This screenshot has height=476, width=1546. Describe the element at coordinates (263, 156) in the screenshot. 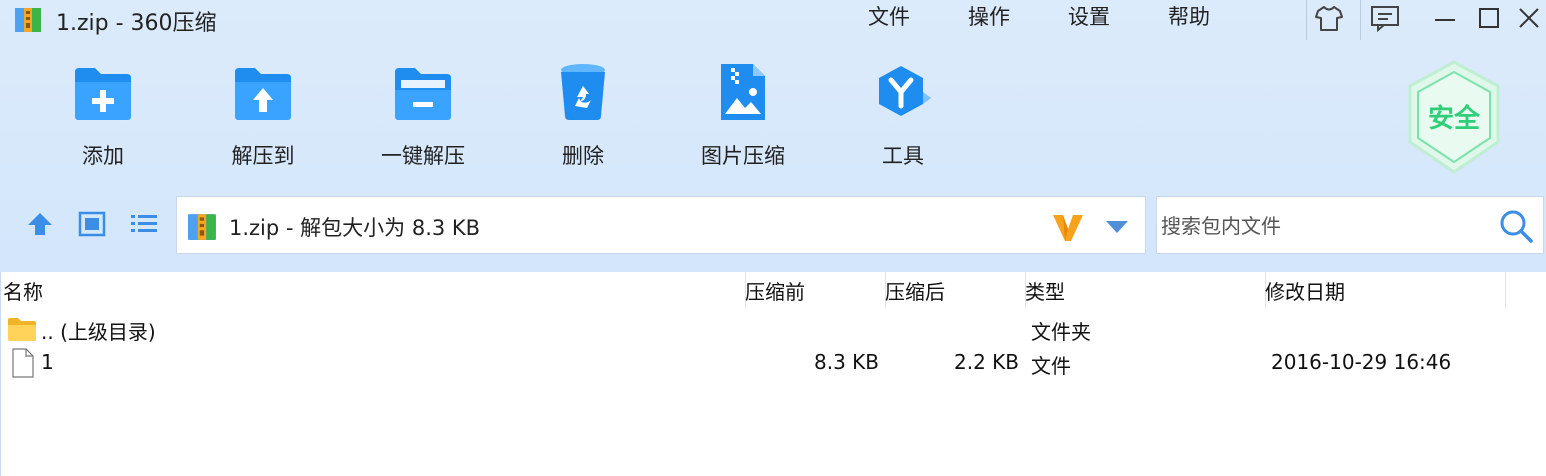

I see `extract-to-label: 解压到` at that location.